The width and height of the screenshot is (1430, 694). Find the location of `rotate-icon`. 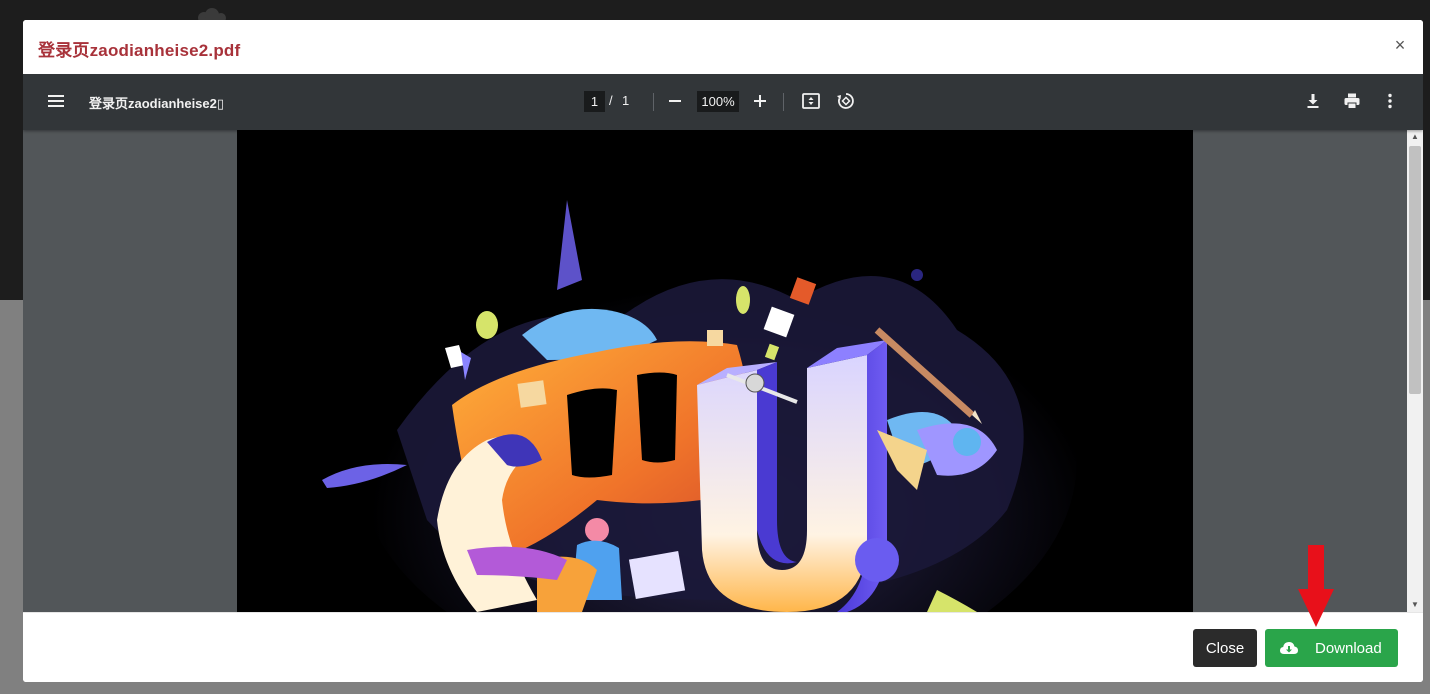

rotate-icon is located at coordinates (846, 101).